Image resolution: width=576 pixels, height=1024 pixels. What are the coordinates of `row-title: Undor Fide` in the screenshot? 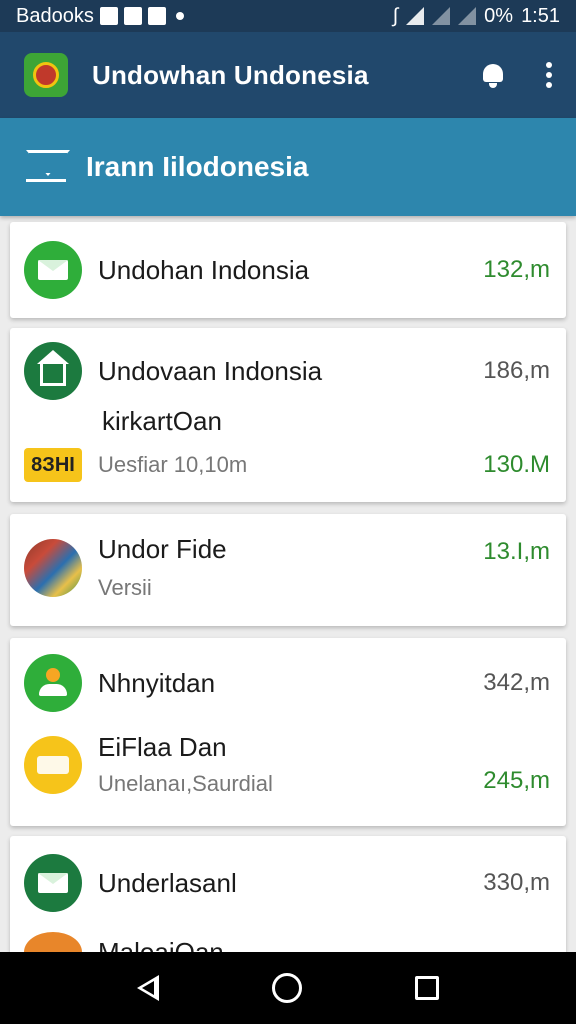 It's located at (162, 549).